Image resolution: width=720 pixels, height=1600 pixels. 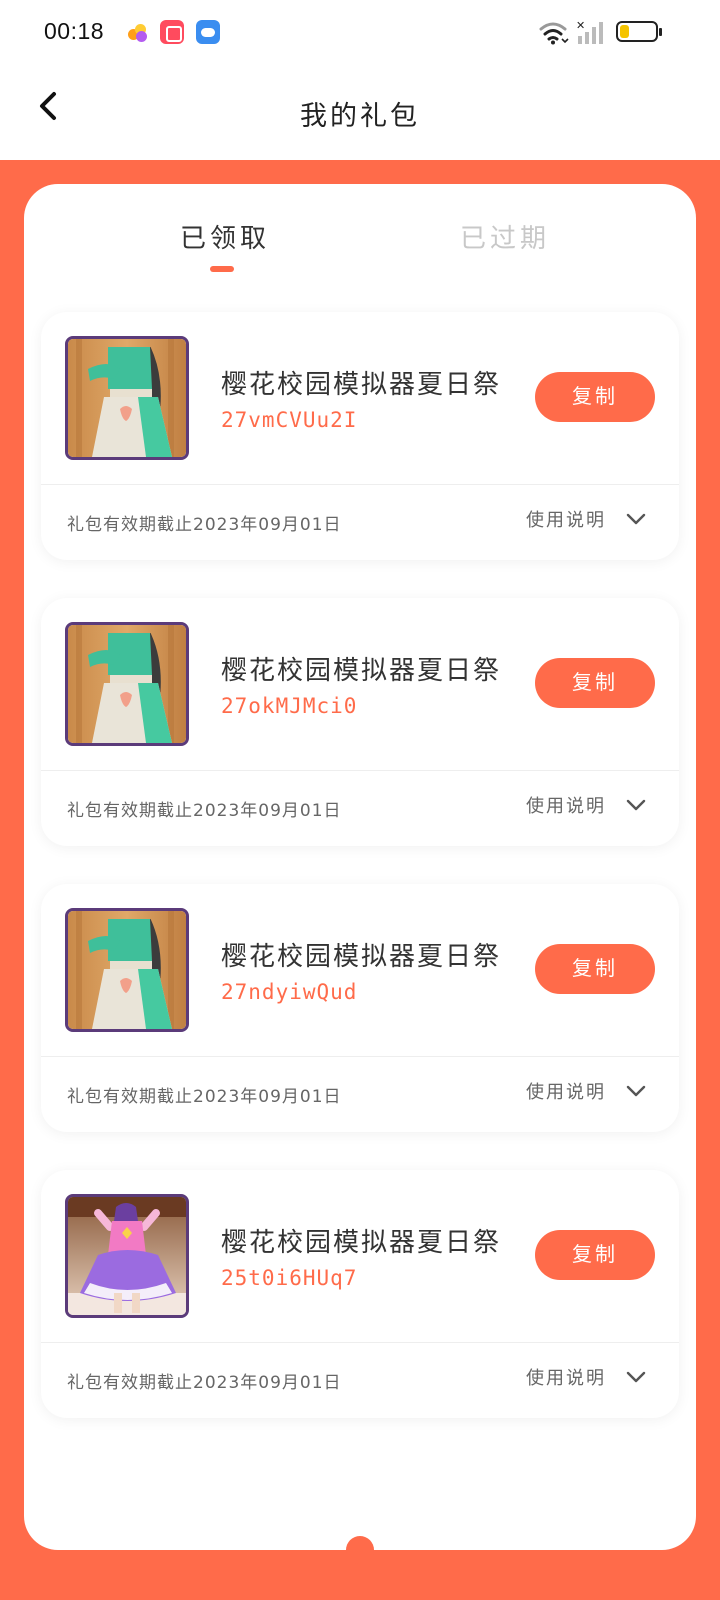 What do you see at coordinates (624, 31) in the screenshot?
I see `battery-level` at bounding box center [624, 31].